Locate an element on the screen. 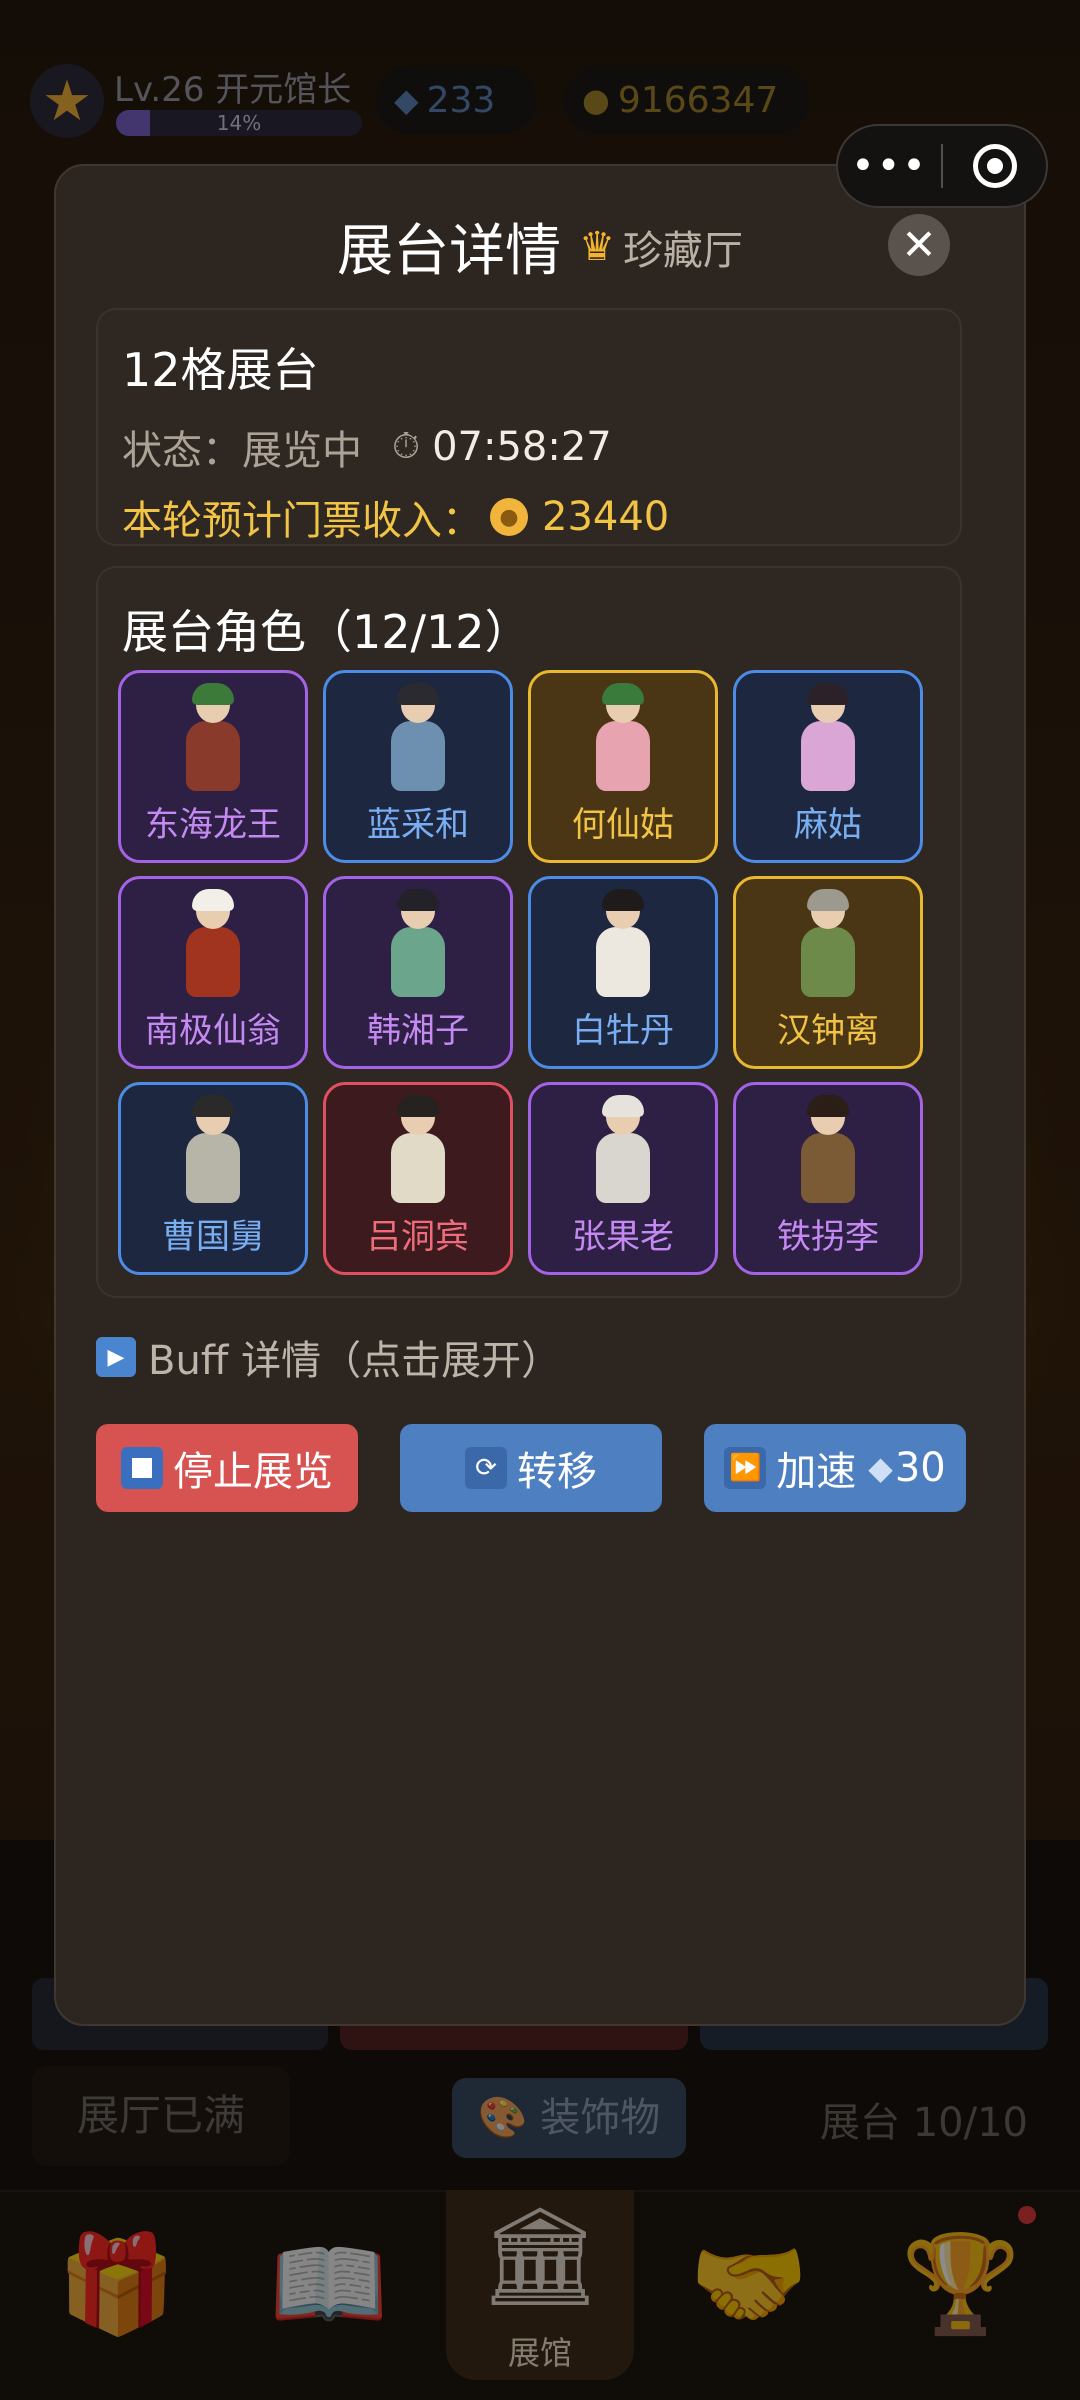 The height and width of the screenshot is (2400, 1080). countdown-timer: 07:58:27 is located at coordinates (522, 447).